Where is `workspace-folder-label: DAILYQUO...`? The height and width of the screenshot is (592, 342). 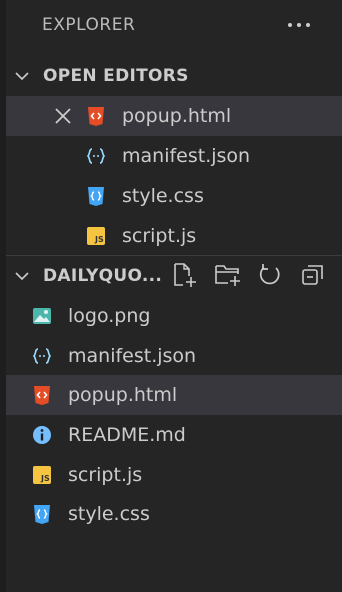
workspace-folder-label: DAILYQUO... is located at coordinates (103, 276).